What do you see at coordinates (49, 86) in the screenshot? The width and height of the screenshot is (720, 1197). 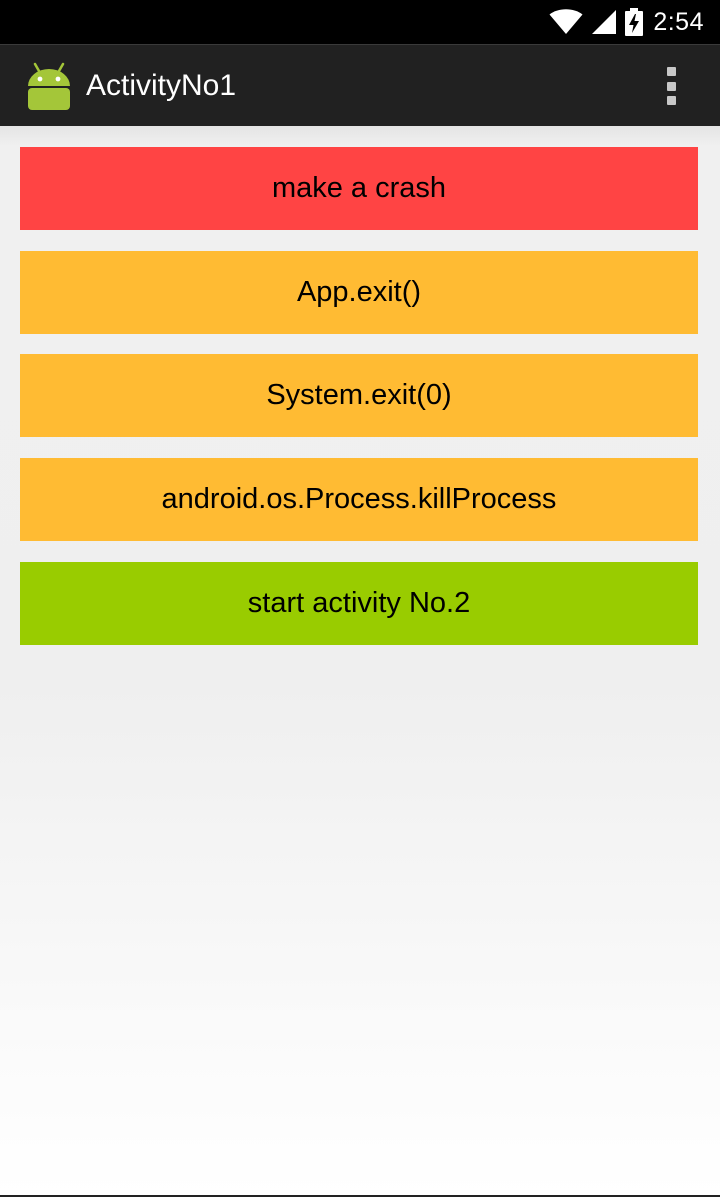 I see `android-robot-icon` at bounding box center [49, 86].